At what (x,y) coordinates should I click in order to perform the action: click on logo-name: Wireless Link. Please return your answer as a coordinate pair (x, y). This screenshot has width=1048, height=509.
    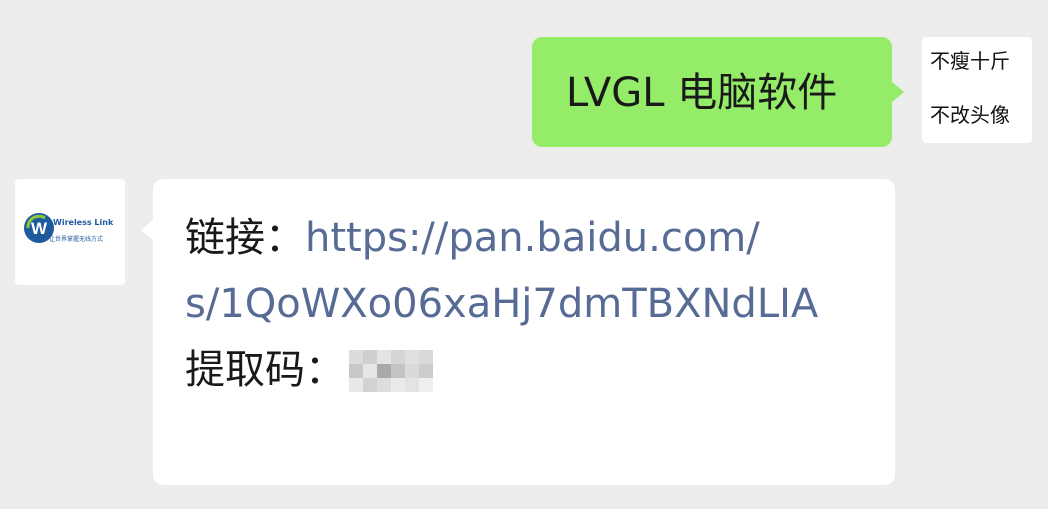
    Looking at the image, I should click on (83, 222).